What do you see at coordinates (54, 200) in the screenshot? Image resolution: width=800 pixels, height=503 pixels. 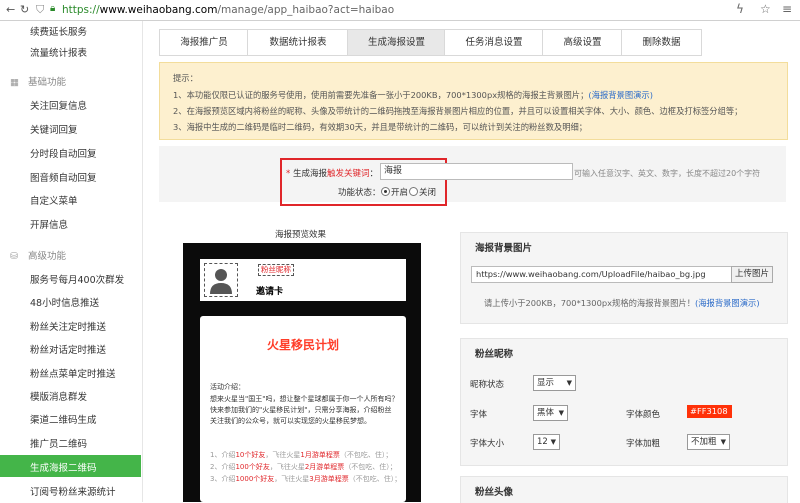 I see `sidebar-item: 自定义菜单` at bounding box center [54, 200].